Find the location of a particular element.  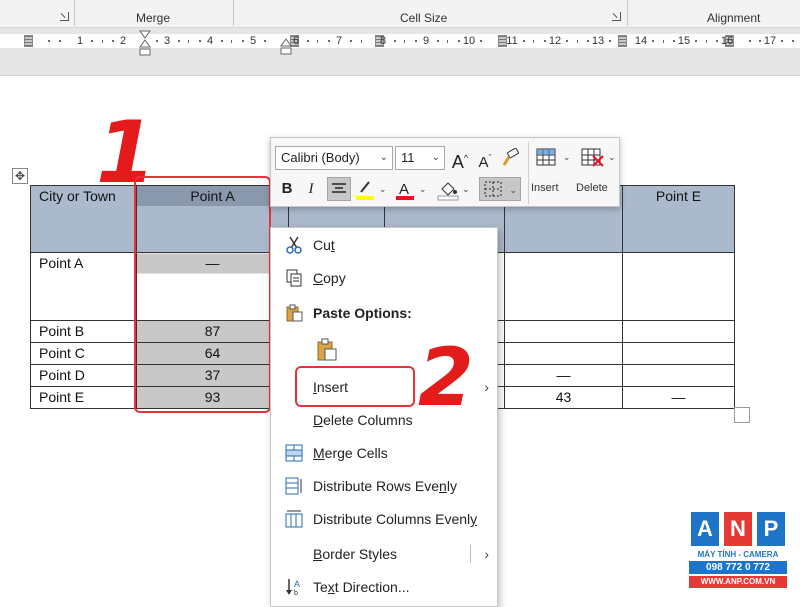

table-cell: 43 is located at coordinates (563, 397).